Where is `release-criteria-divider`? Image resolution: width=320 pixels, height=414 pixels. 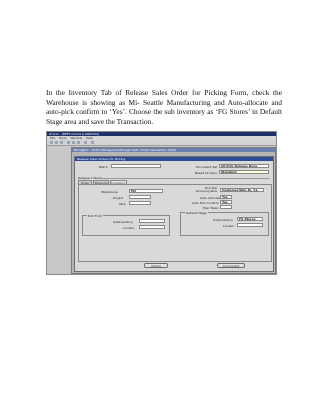
release-criteria-divider is located at coordinates (184, 178).